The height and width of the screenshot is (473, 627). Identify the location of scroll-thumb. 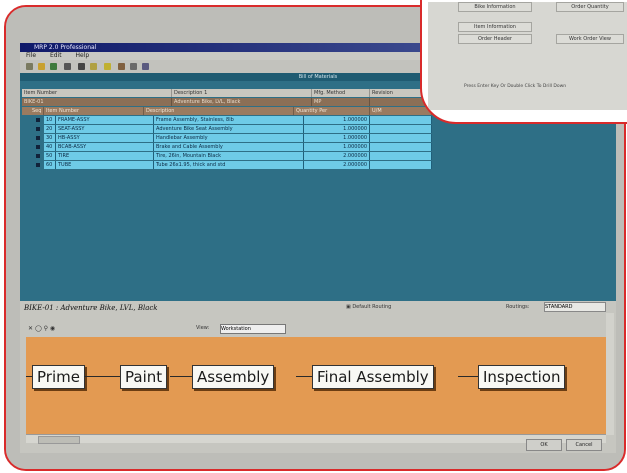
(59, 440).